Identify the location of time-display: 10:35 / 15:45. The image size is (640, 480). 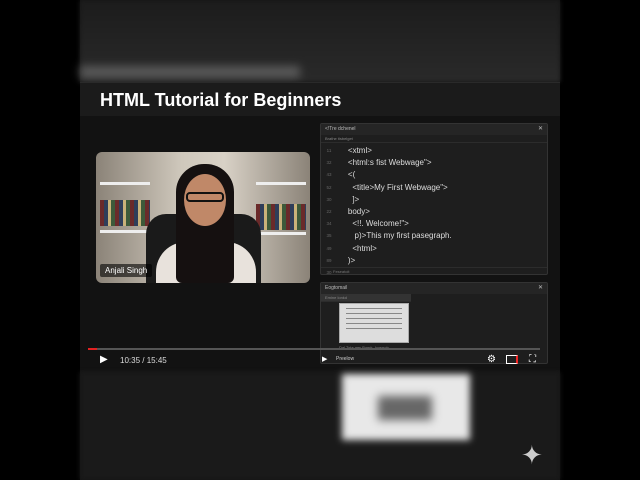
(143, 360).